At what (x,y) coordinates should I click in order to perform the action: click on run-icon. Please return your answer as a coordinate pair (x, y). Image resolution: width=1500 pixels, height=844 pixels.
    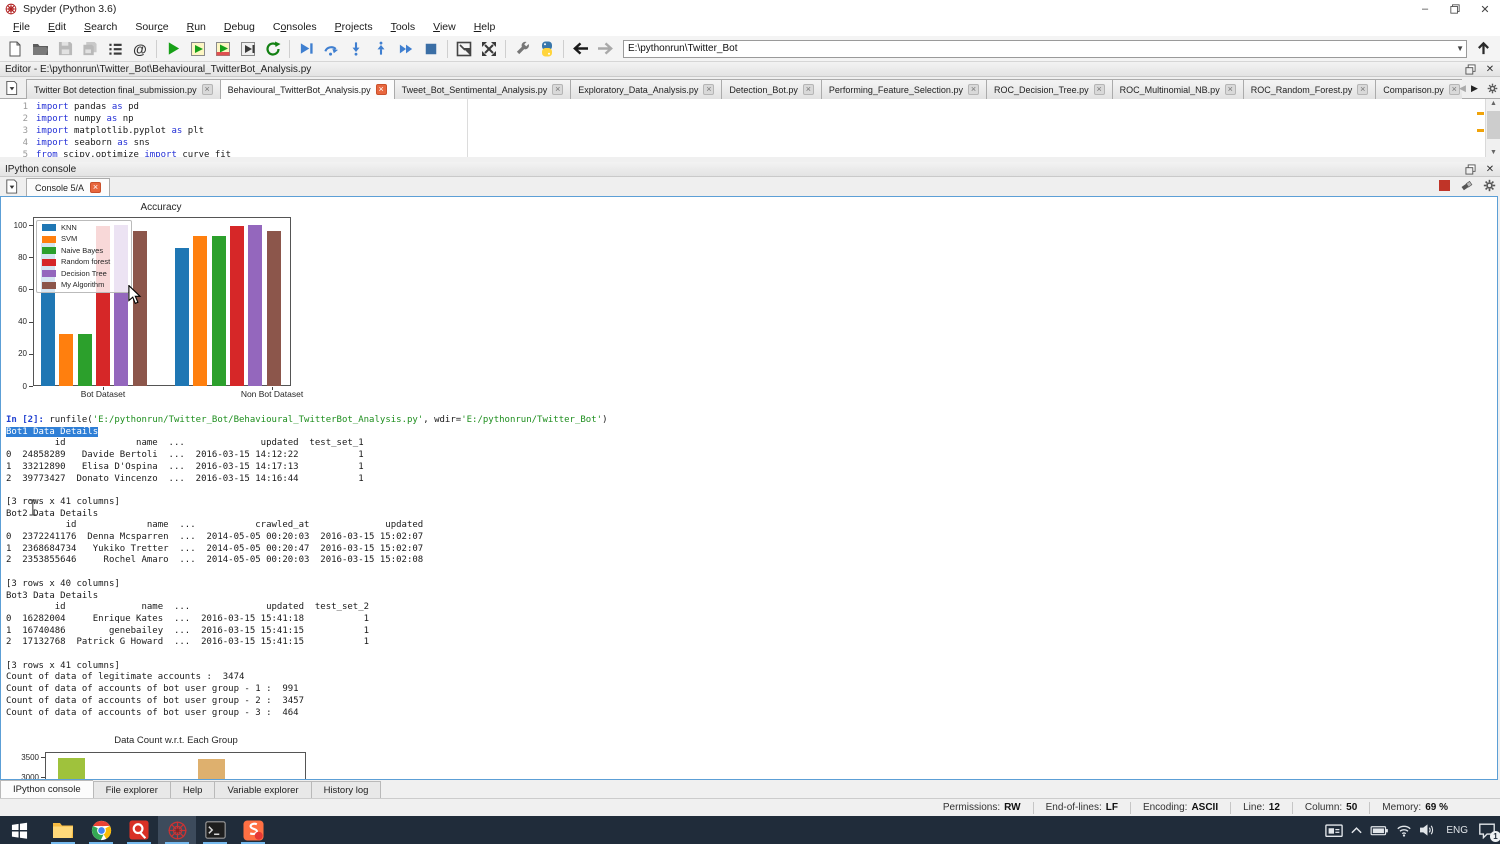
    Looking at the image, I should click on (173, 49).